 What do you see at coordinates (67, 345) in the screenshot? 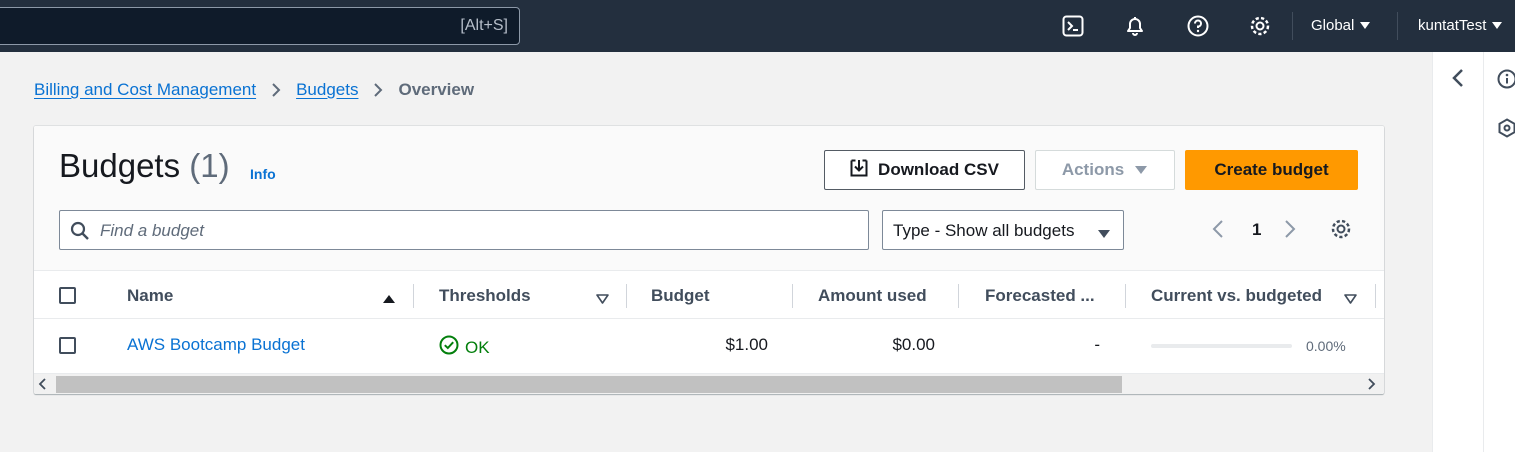
I see `row-select-checkbox` at bounding box center [67, 345].